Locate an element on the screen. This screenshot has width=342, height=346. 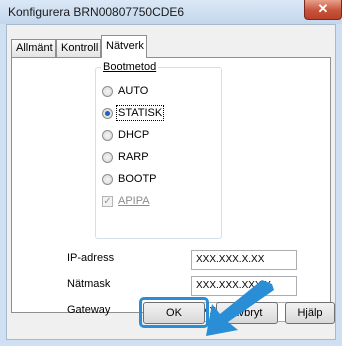
arrow-icon is located at coordinates (240, 308).